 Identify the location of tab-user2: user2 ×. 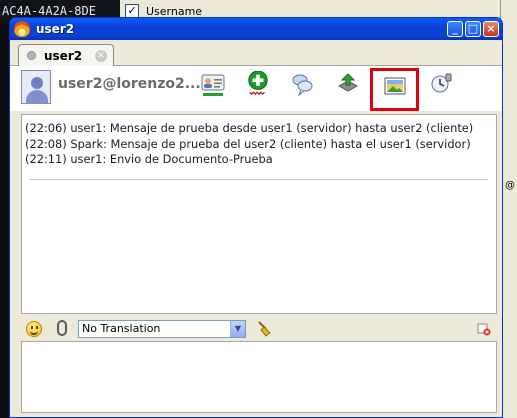
(66, 55).